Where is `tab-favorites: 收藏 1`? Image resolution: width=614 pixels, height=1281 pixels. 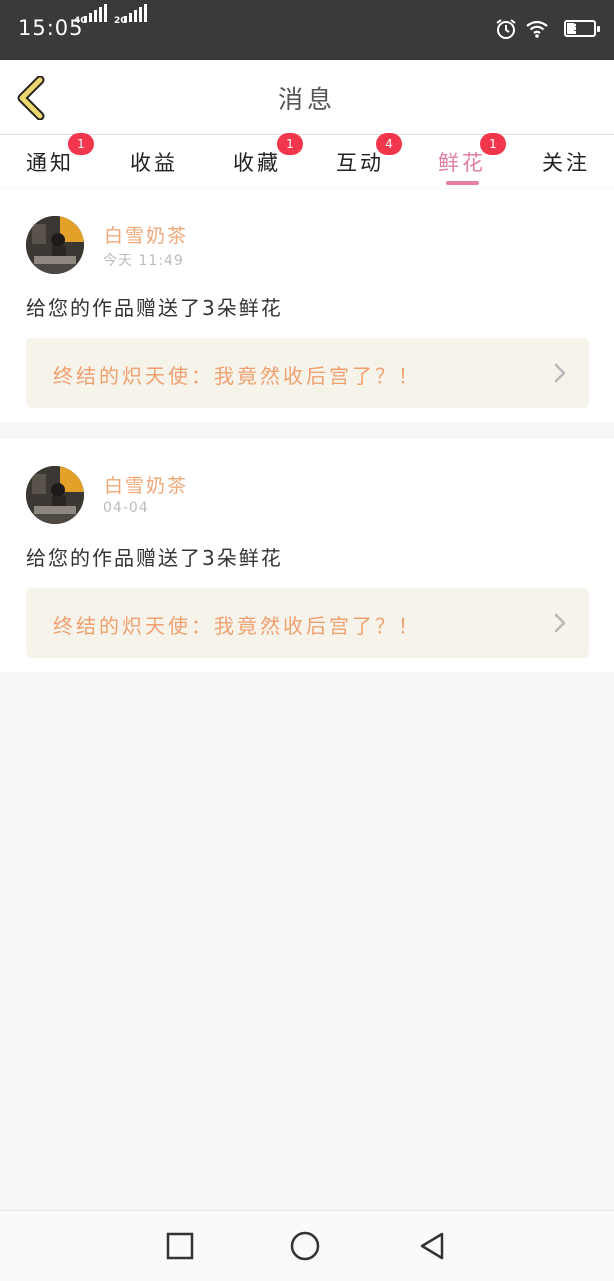 tab-favorites: 收藏 1 is located at coordinates (268, 160).